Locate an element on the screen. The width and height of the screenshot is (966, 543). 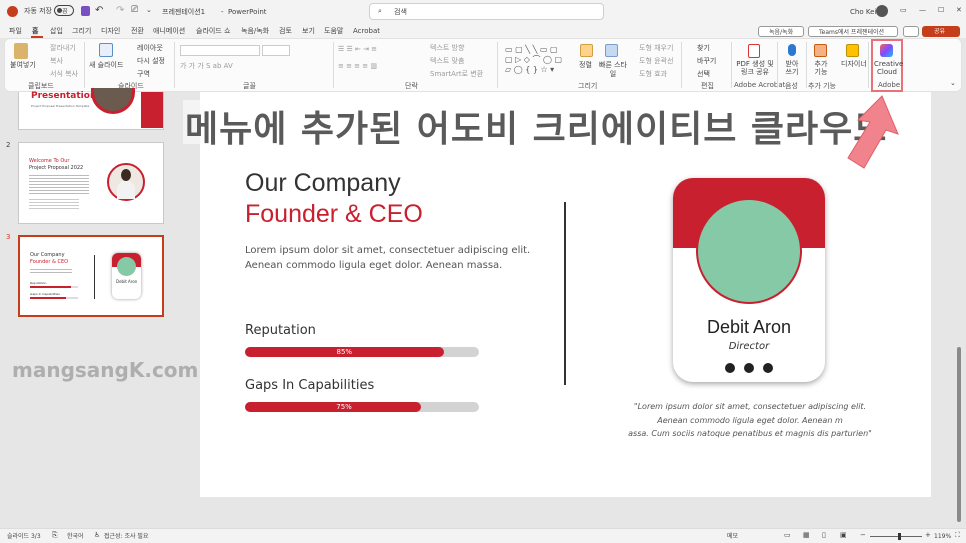
arrange-button: 정렬 is located at coordinates (585, 65).